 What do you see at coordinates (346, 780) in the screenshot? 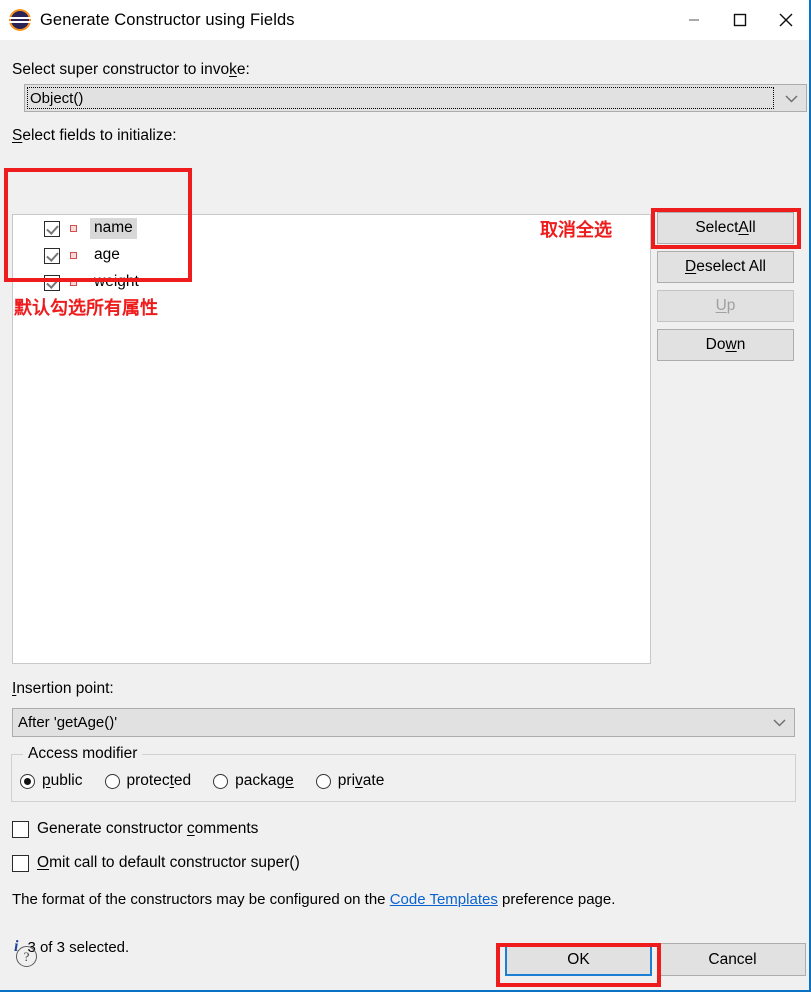
I see `radio-private-before: pri` at bounding box center [346, 780].